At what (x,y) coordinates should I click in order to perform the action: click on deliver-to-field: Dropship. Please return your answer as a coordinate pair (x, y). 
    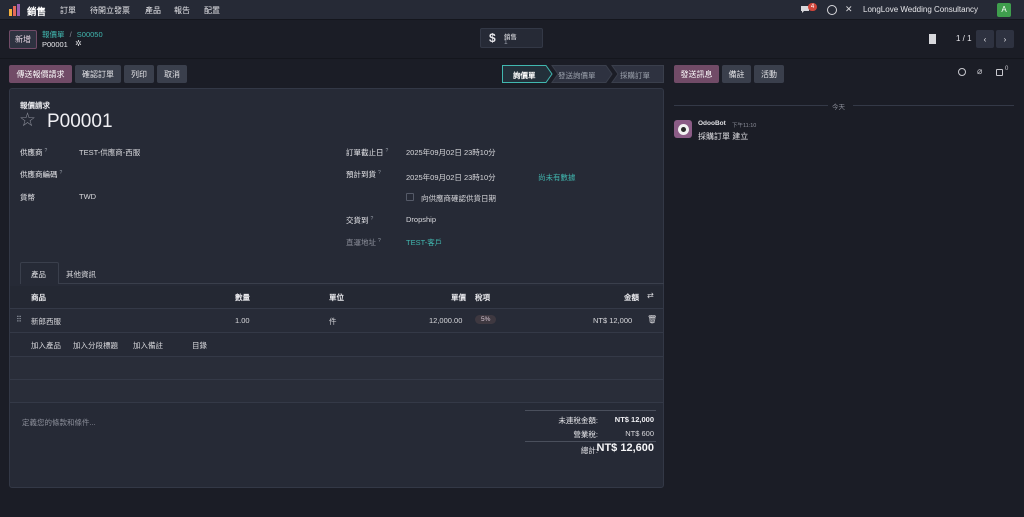
    Looking at the image, I should click on (421, 219).